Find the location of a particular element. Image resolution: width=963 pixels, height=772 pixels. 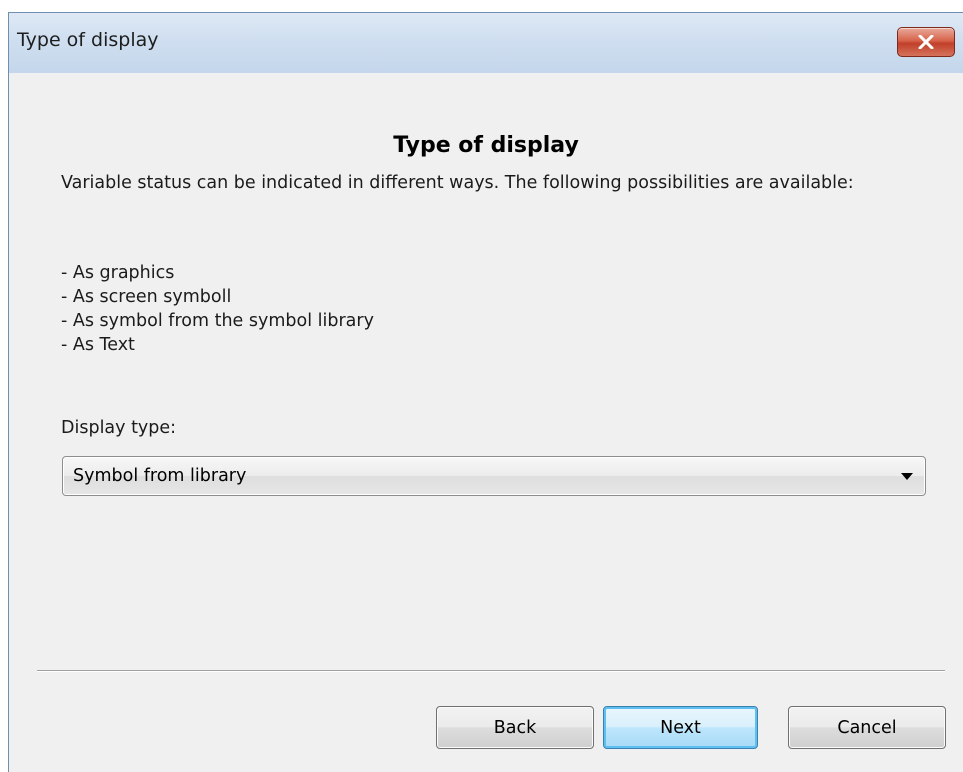

display-type-label: Display type: is located at coordinates (119, 428).